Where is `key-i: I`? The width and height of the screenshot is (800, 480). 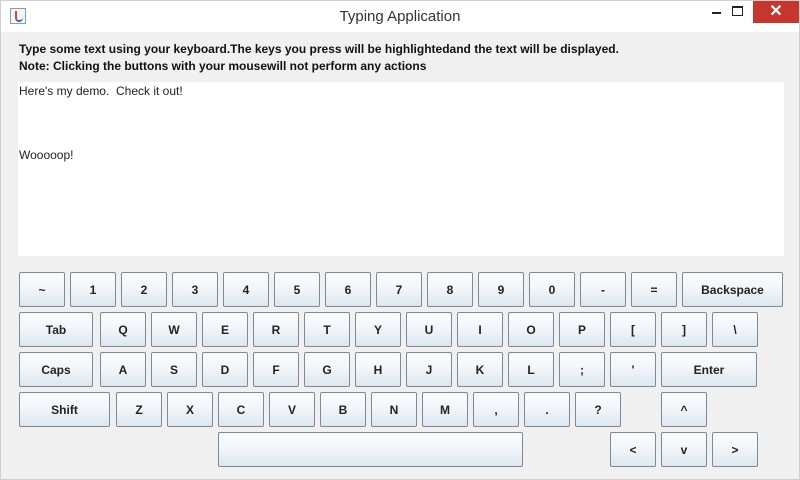
key-i: I is located at coordinates (480, 329).